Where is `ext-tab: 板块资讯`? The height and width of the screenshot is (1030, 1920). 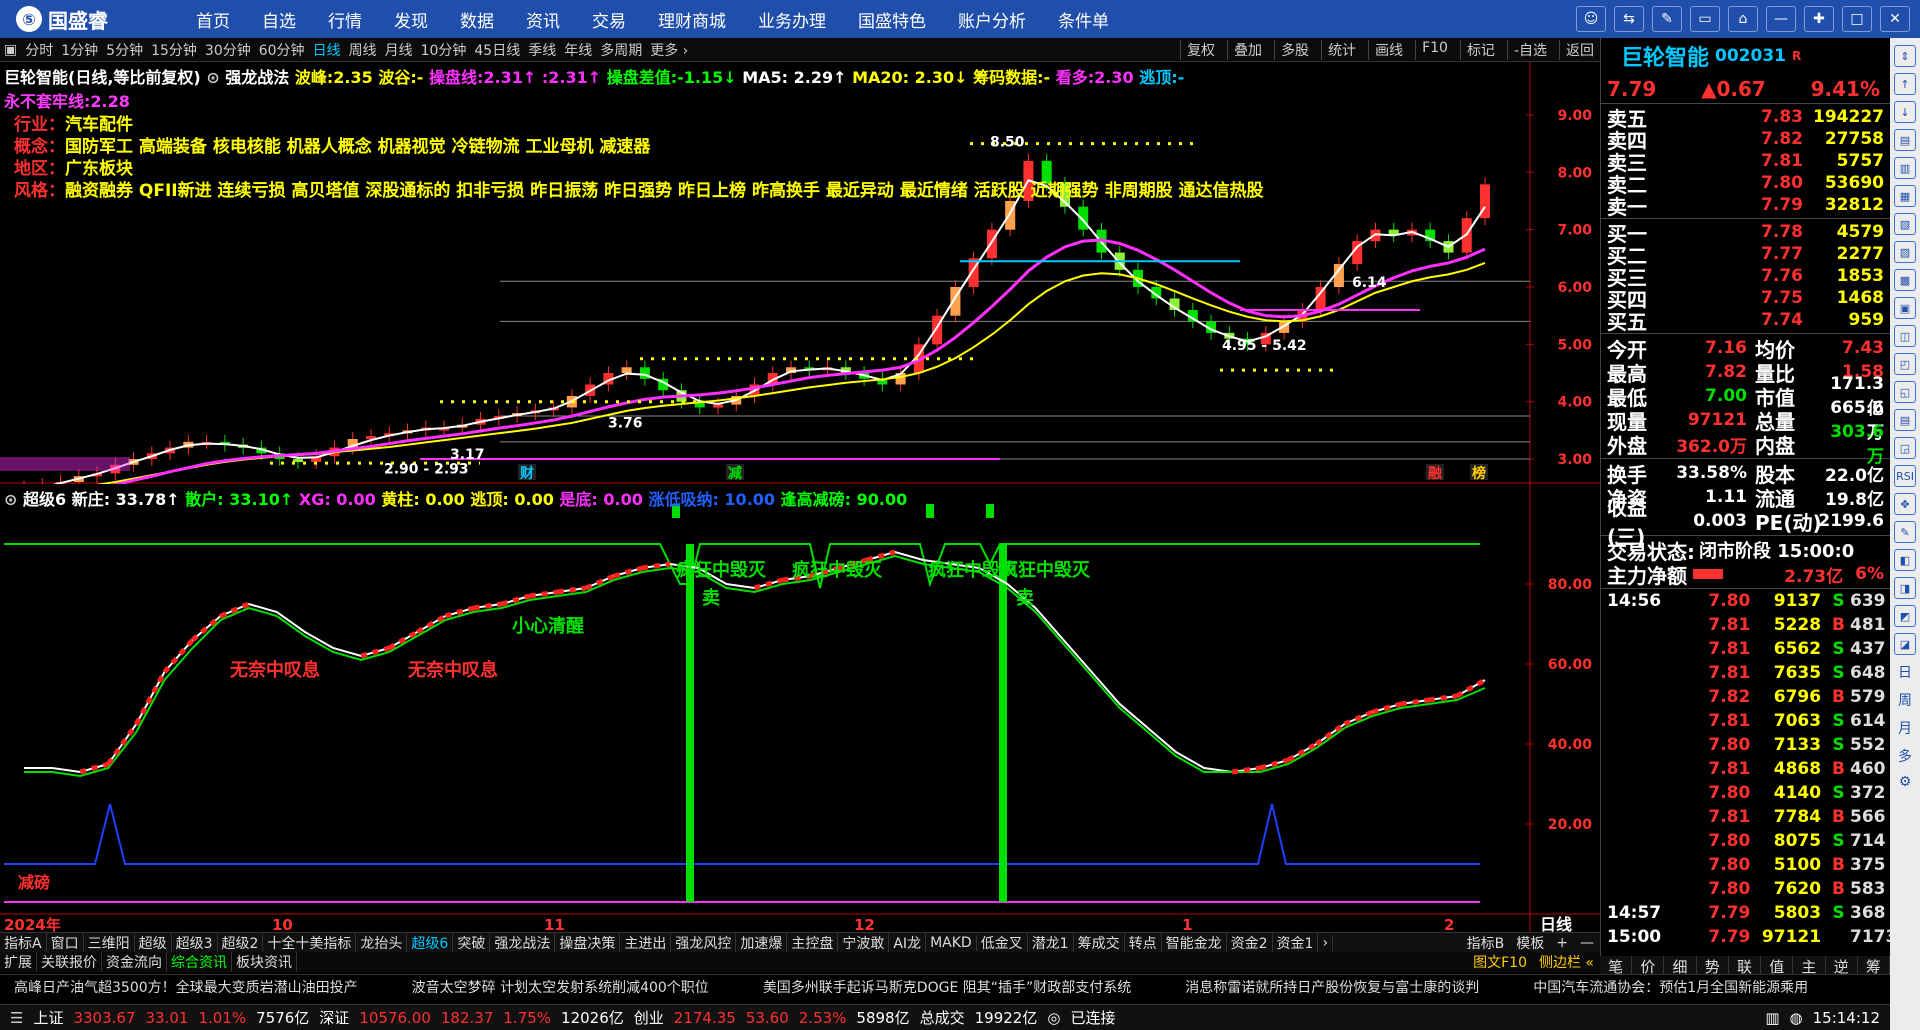
ext-tab: 板块资讯 is located at coordinates (264, 962).